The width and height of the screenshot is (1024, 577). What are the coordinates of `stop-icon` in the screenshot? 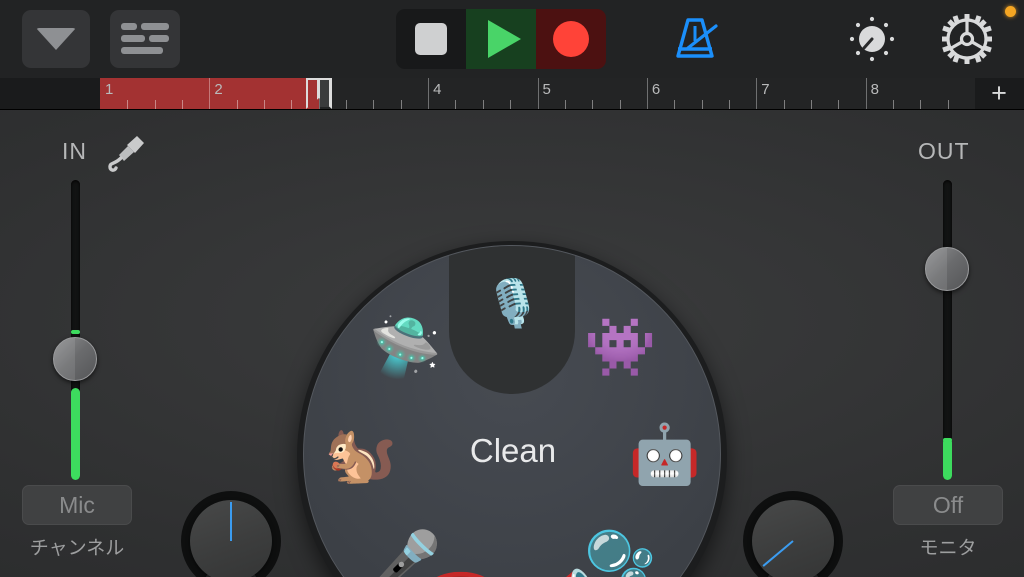 It's located at (431, 39).